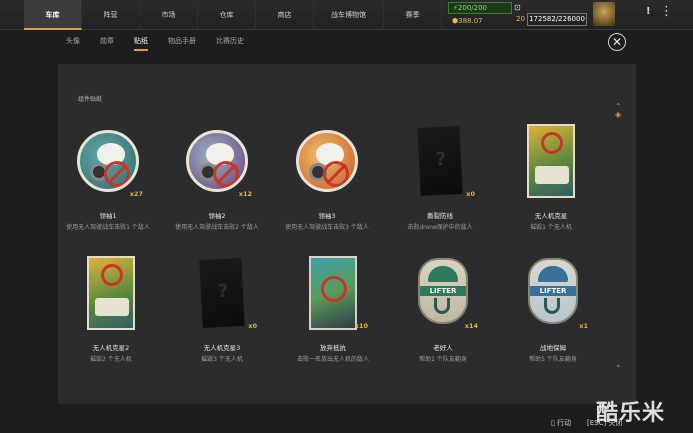  I want to click on sticker-quantity: x1, so click(583, 326).